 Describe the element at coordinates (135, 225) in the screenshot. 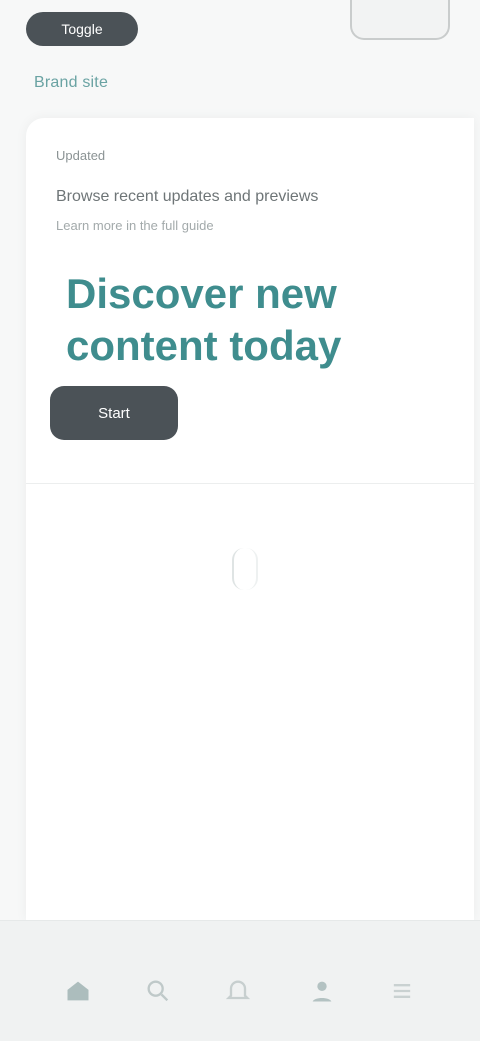

I see `hero-subhead: Learn more in the full guide` at that location.